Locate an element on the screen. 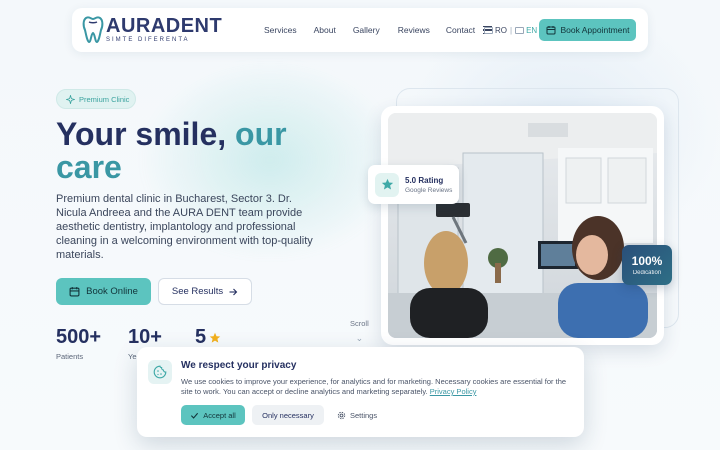 This screenshot has height=450, width=720. lang-en: EN is located at coordinates (531, 30).